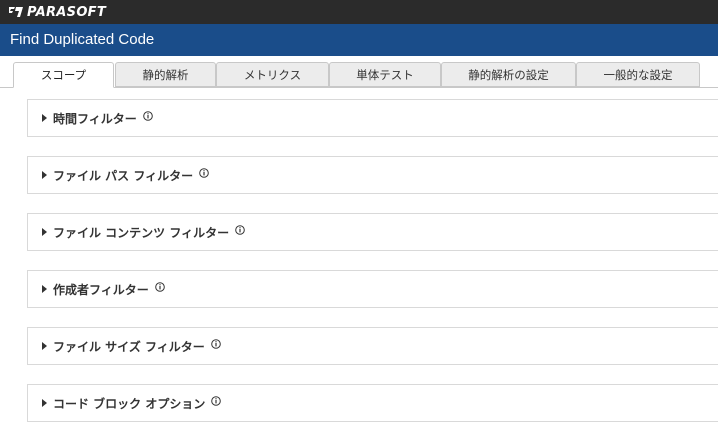 Image resolution: width=718 pixels, height=432 pixels. Describe the element at coordinates (82, 39) in the screenshot. I see `window-title: Find Duplicated Code` at that location.